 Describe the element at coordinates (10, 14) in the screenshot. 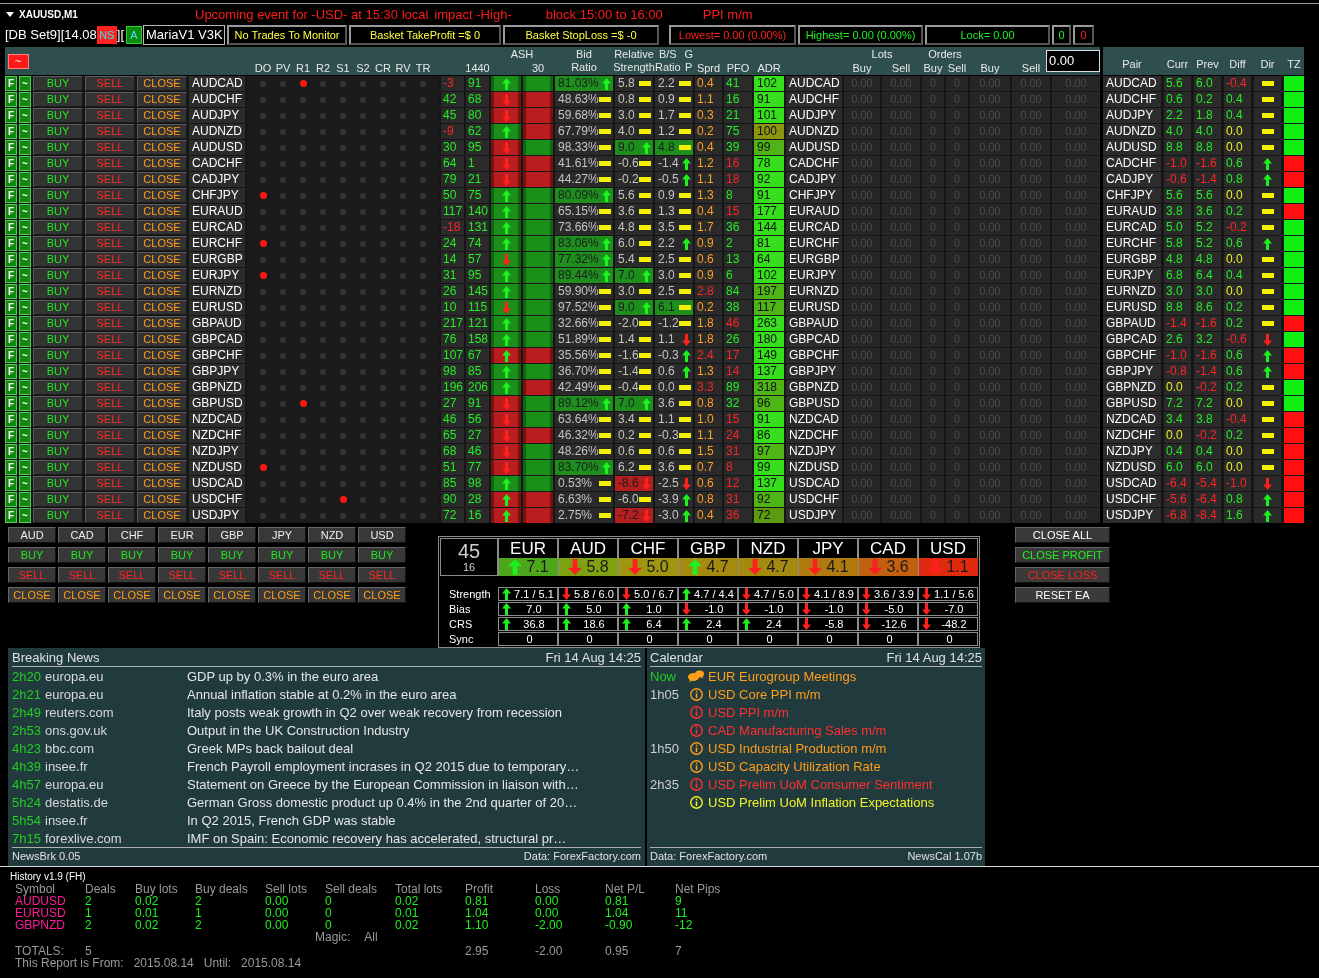

I see `caret-icon` at that location.